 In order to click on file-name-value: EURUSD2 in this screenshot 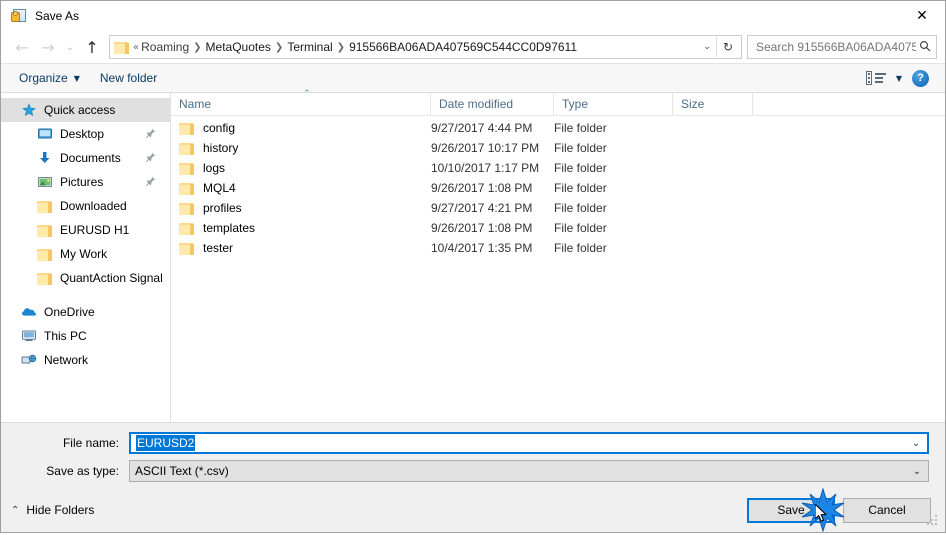, I will do `click(520, 443)`.